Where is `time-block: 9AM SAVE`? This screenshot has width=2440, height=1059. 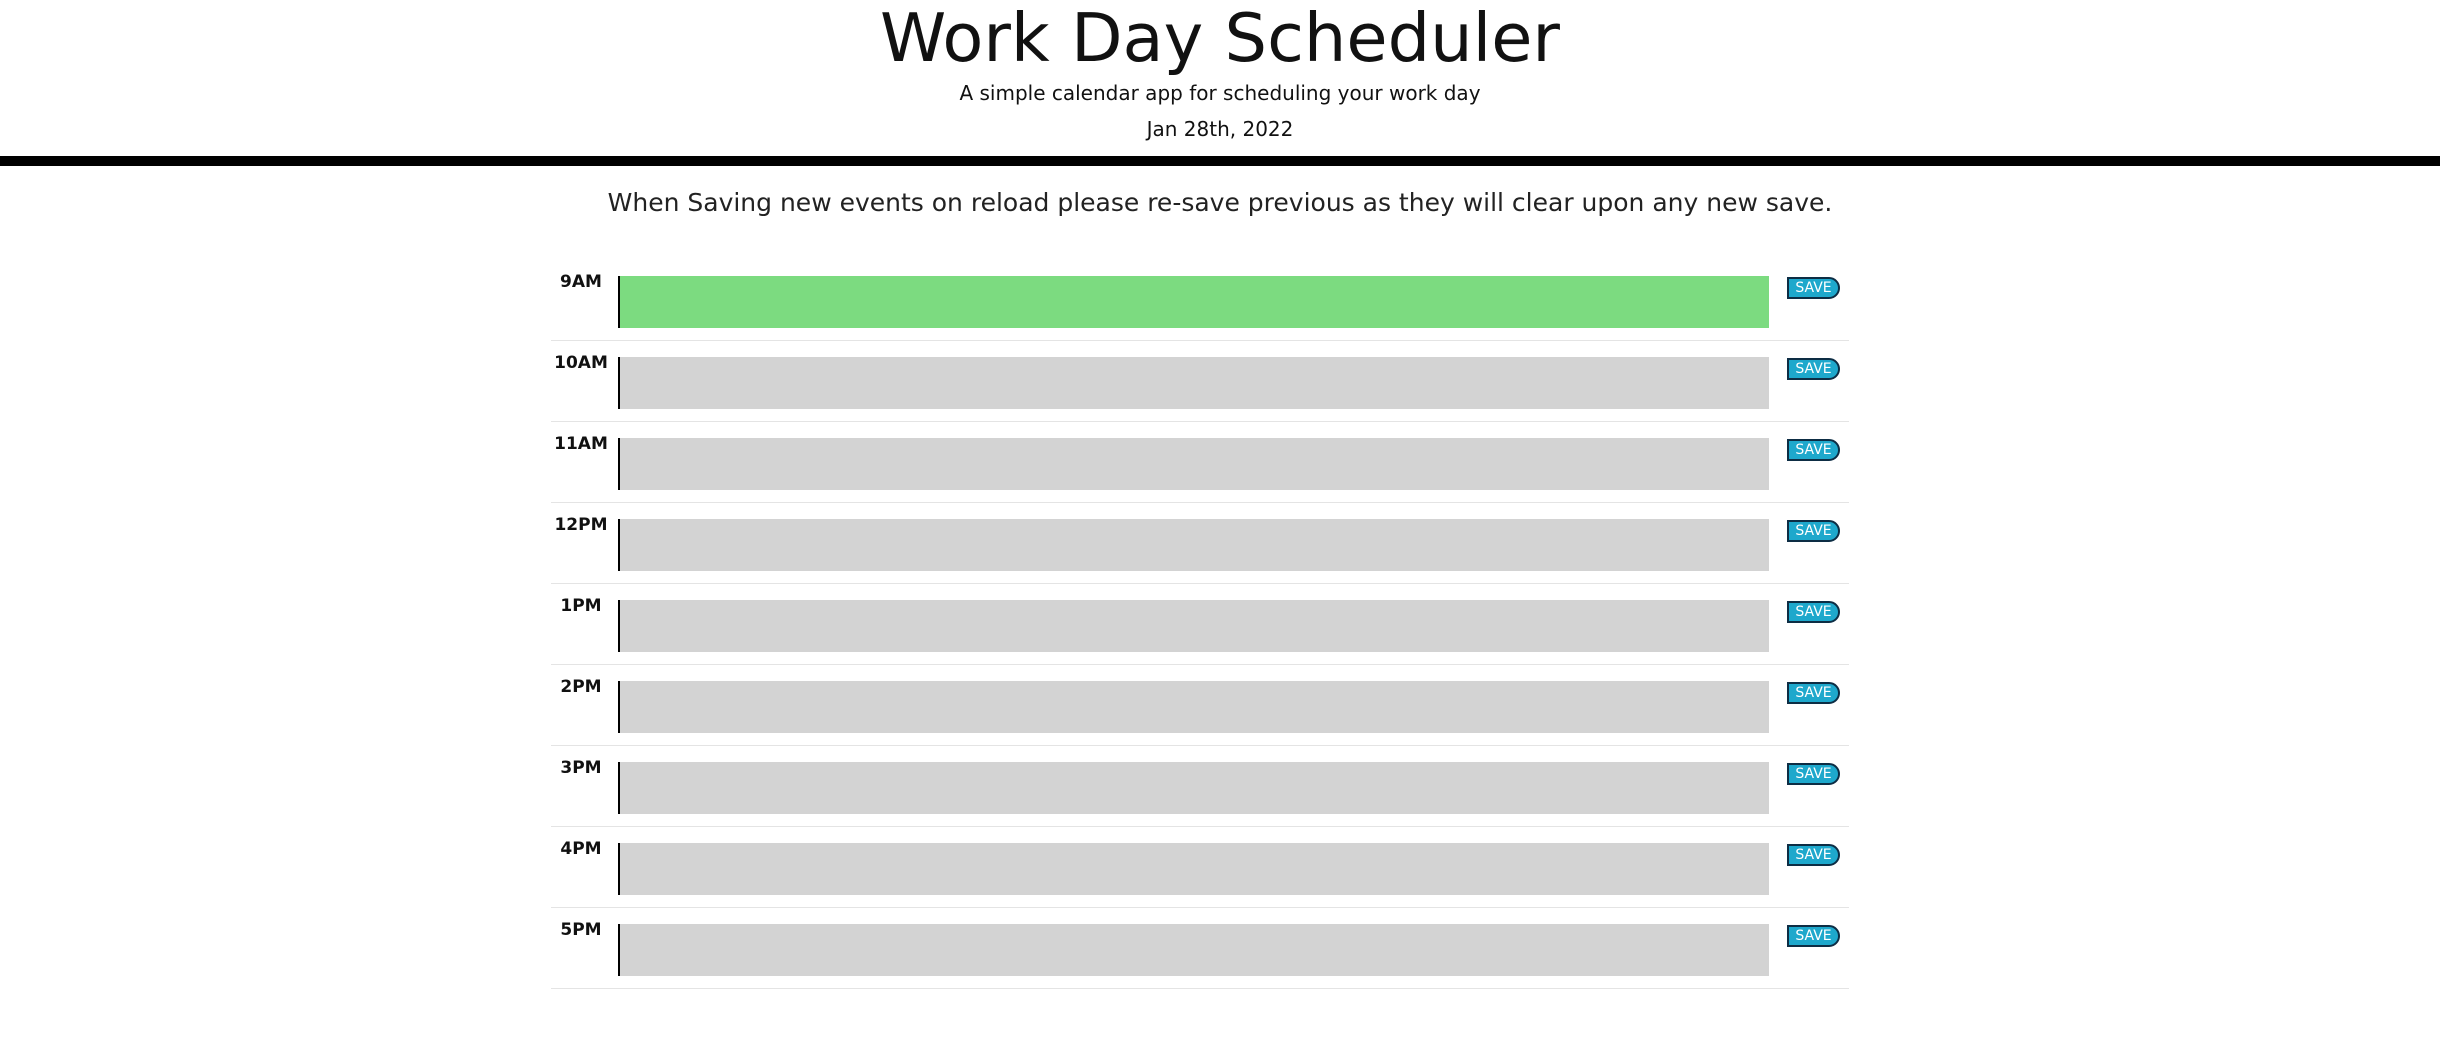 time-block: 9AM SAVE is located at coordinates (1200, 300).